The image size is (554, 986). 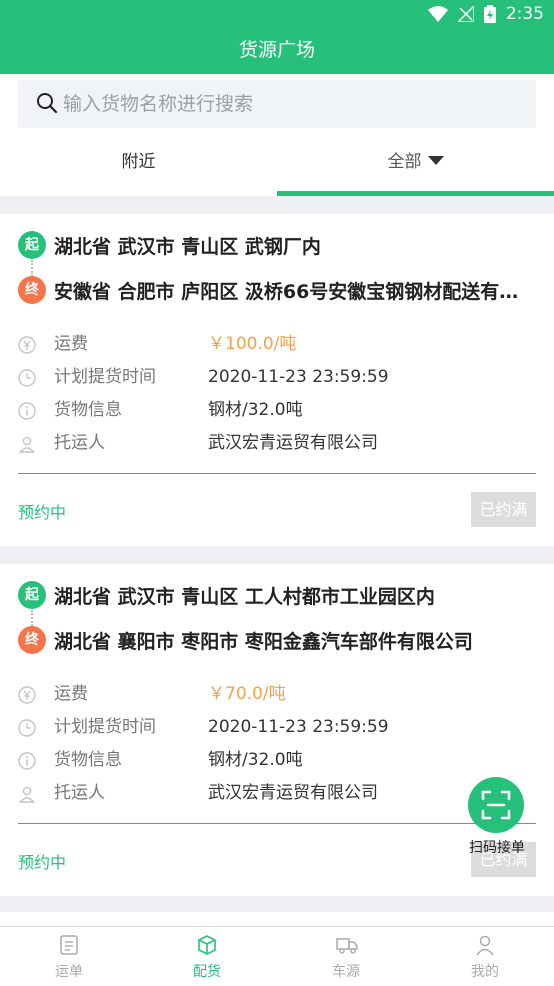 I want to click on tab-active-indicator, so click(x=415, y=193).